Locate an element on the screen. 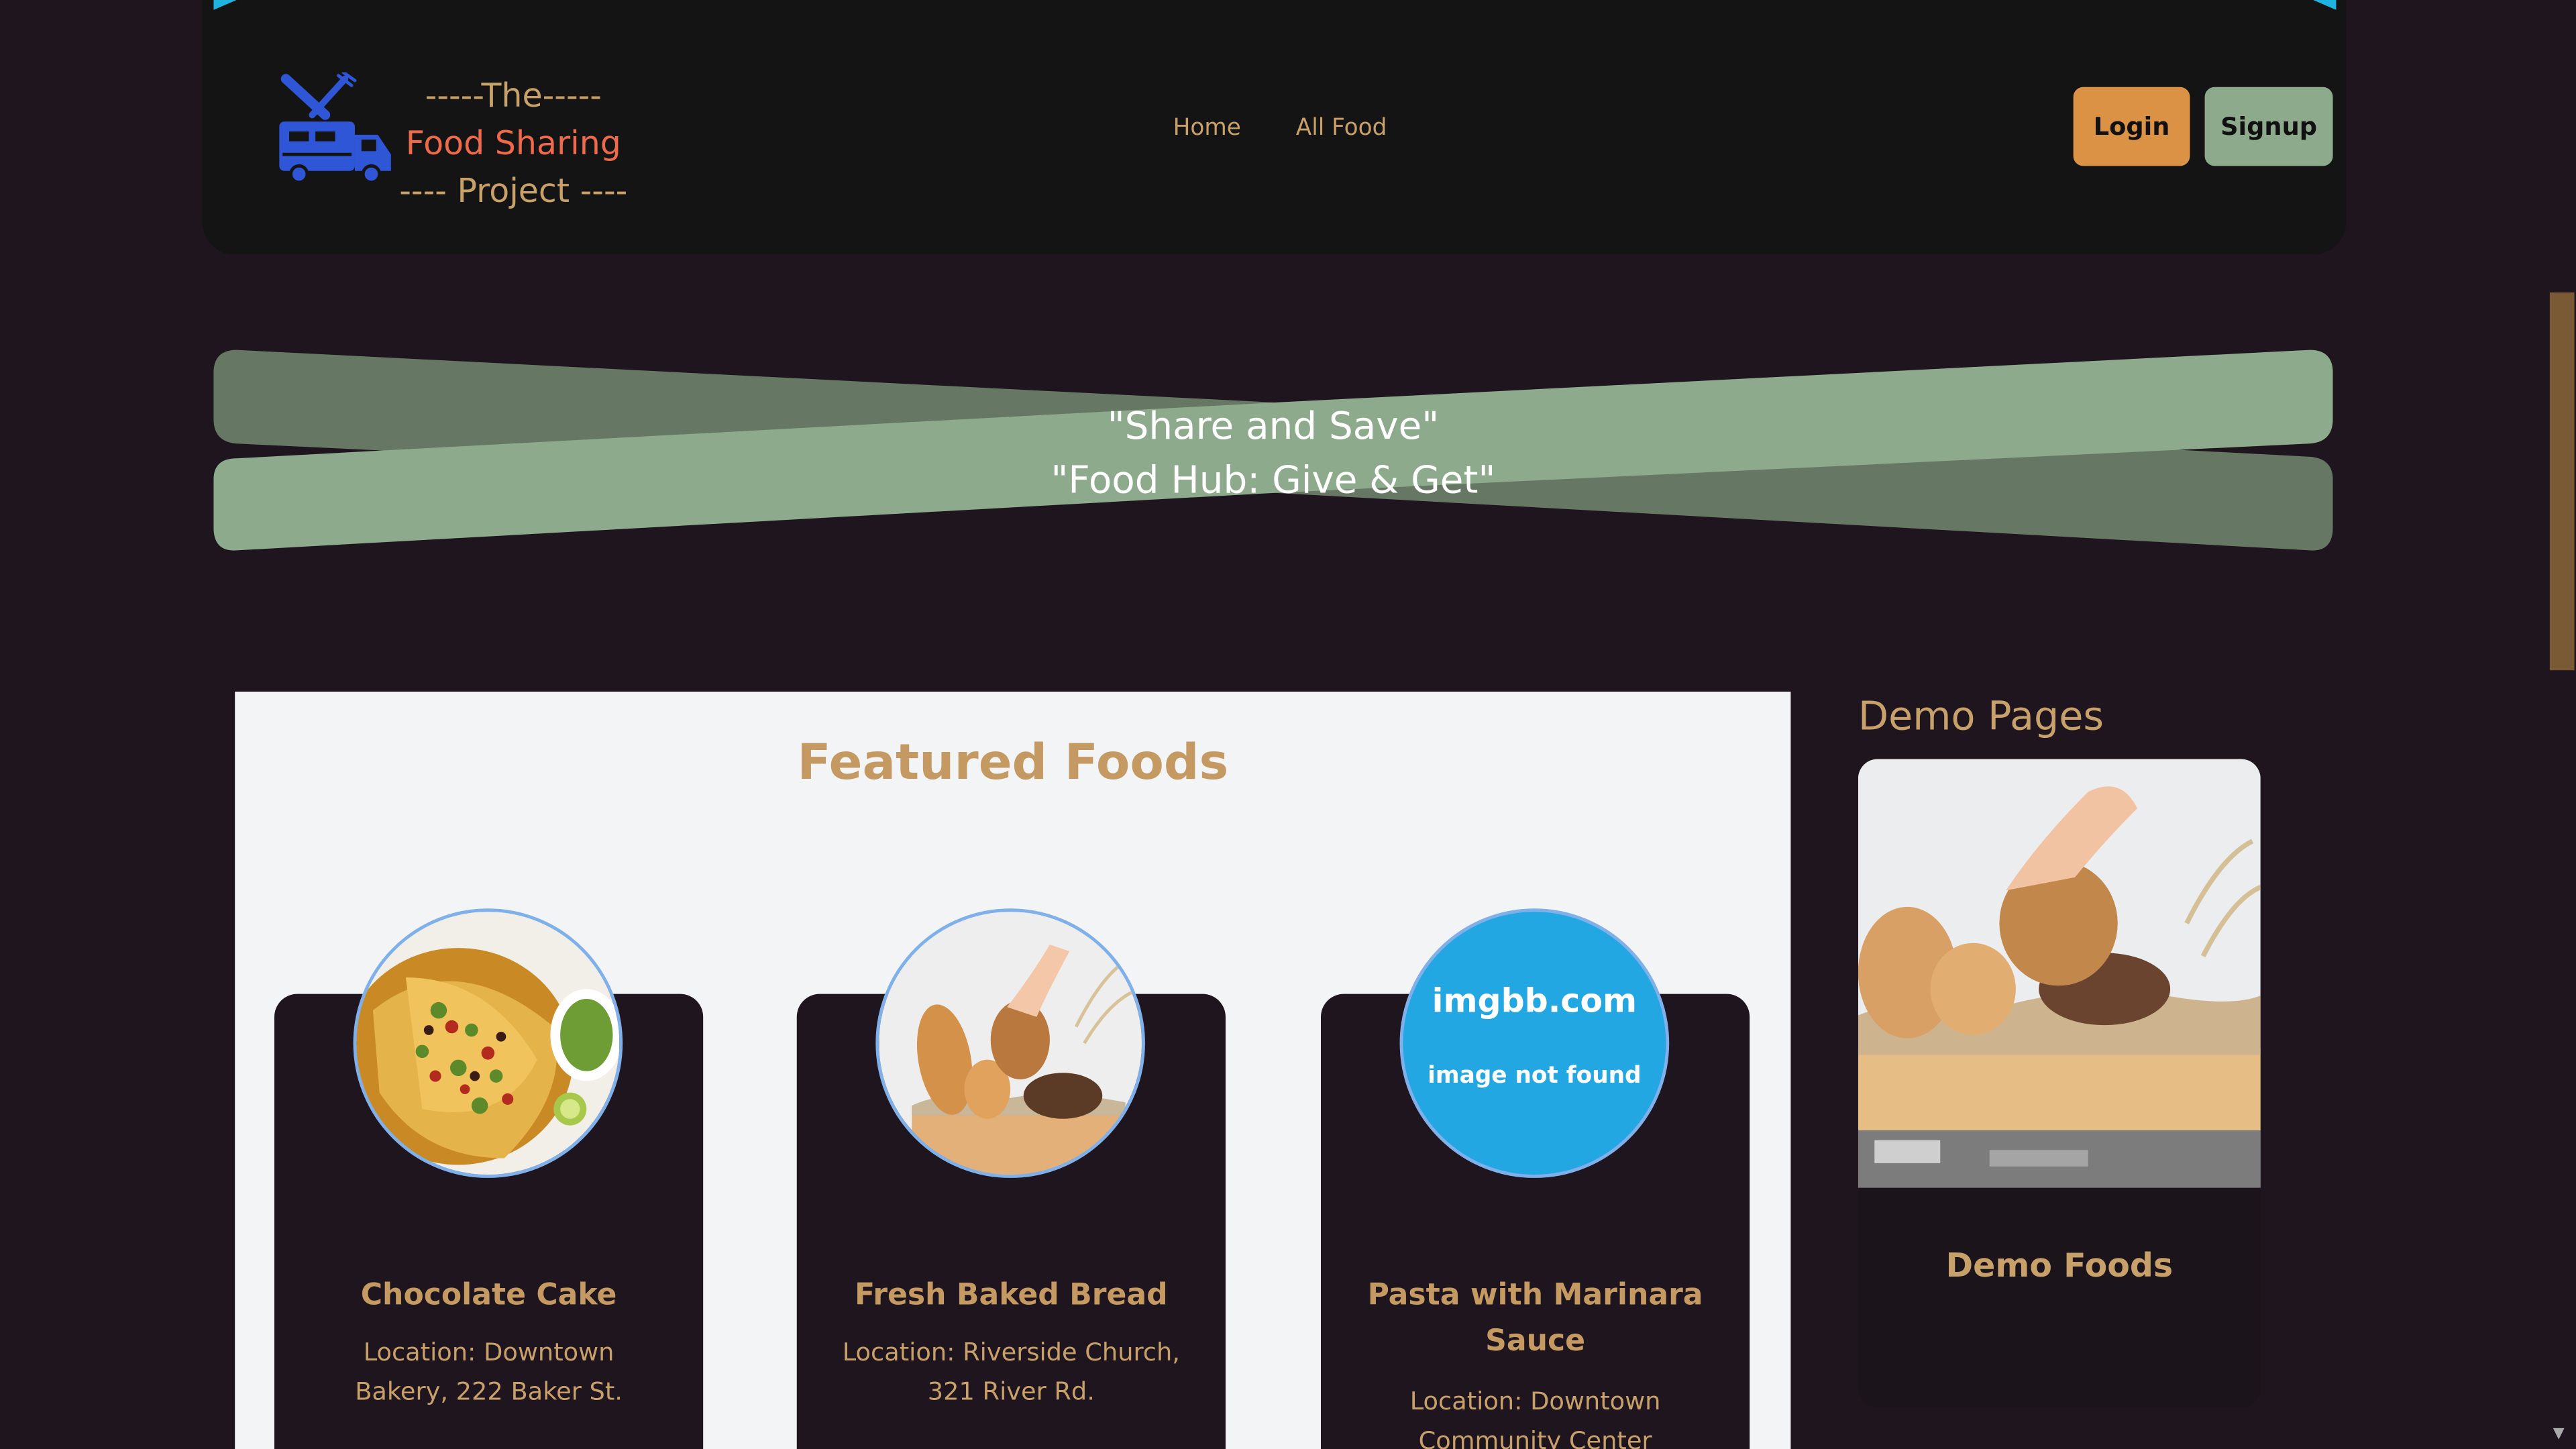  featured-foods-title: Featured Foods is located at coordinates (1013, 763).